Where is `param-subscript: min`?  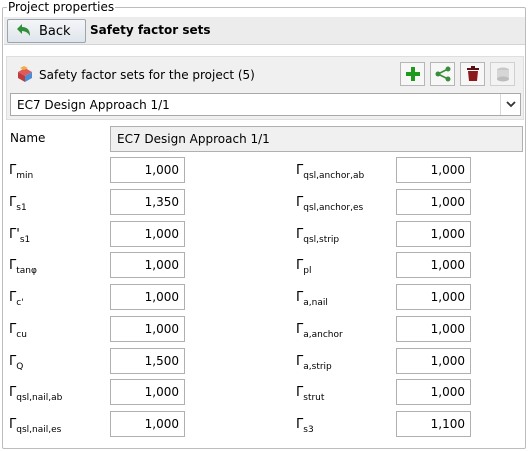
param-subscript: min is located at coordinates (25, 176).